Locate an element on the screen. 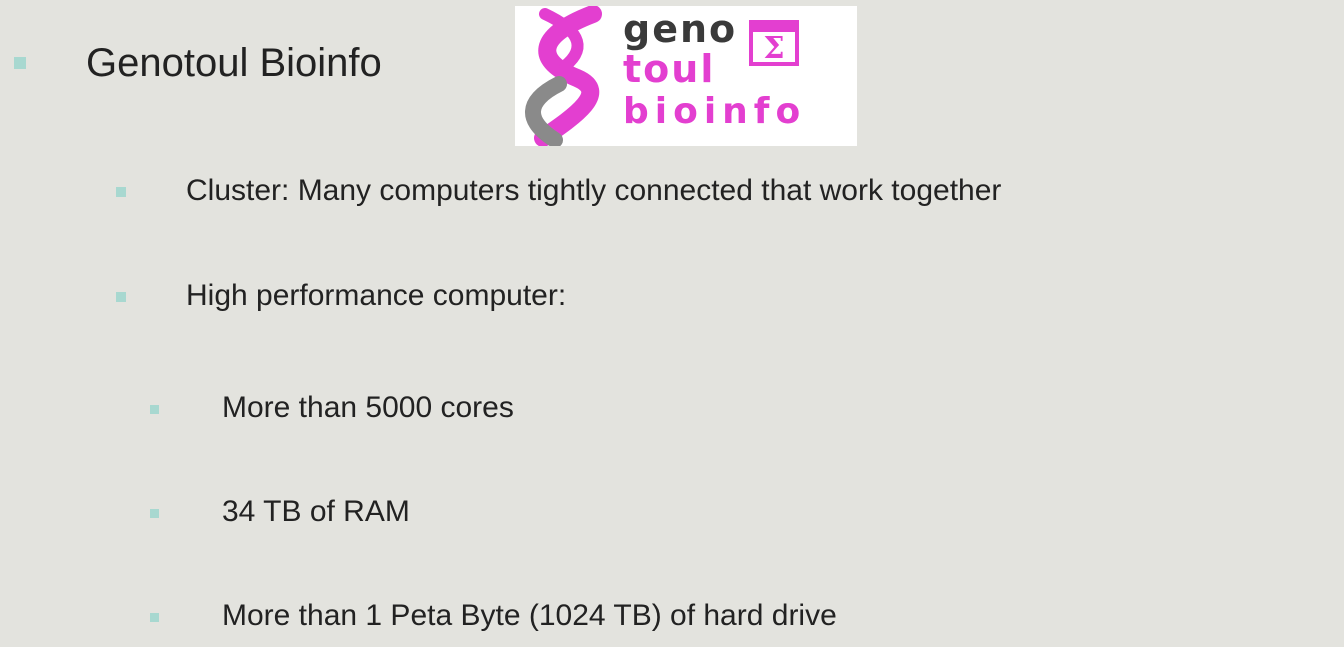 This screenshot has height=647, width=1344. logo-word-toul: toul is located at coordinates (669, 69).